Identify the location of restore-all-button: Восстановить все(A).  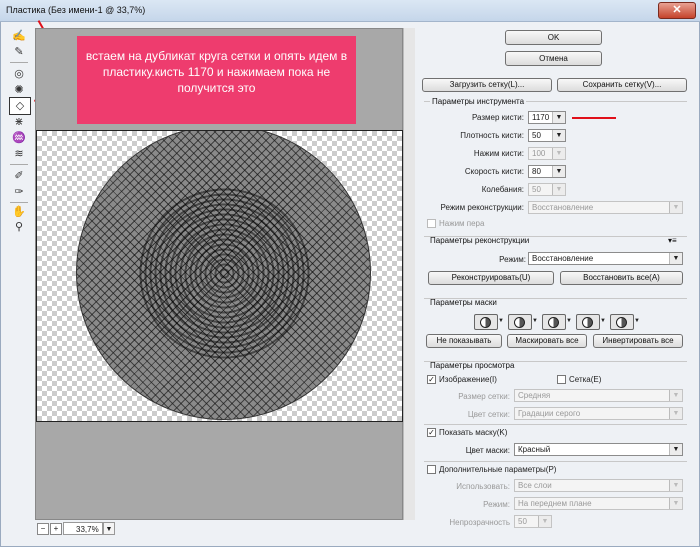
(621, 278).